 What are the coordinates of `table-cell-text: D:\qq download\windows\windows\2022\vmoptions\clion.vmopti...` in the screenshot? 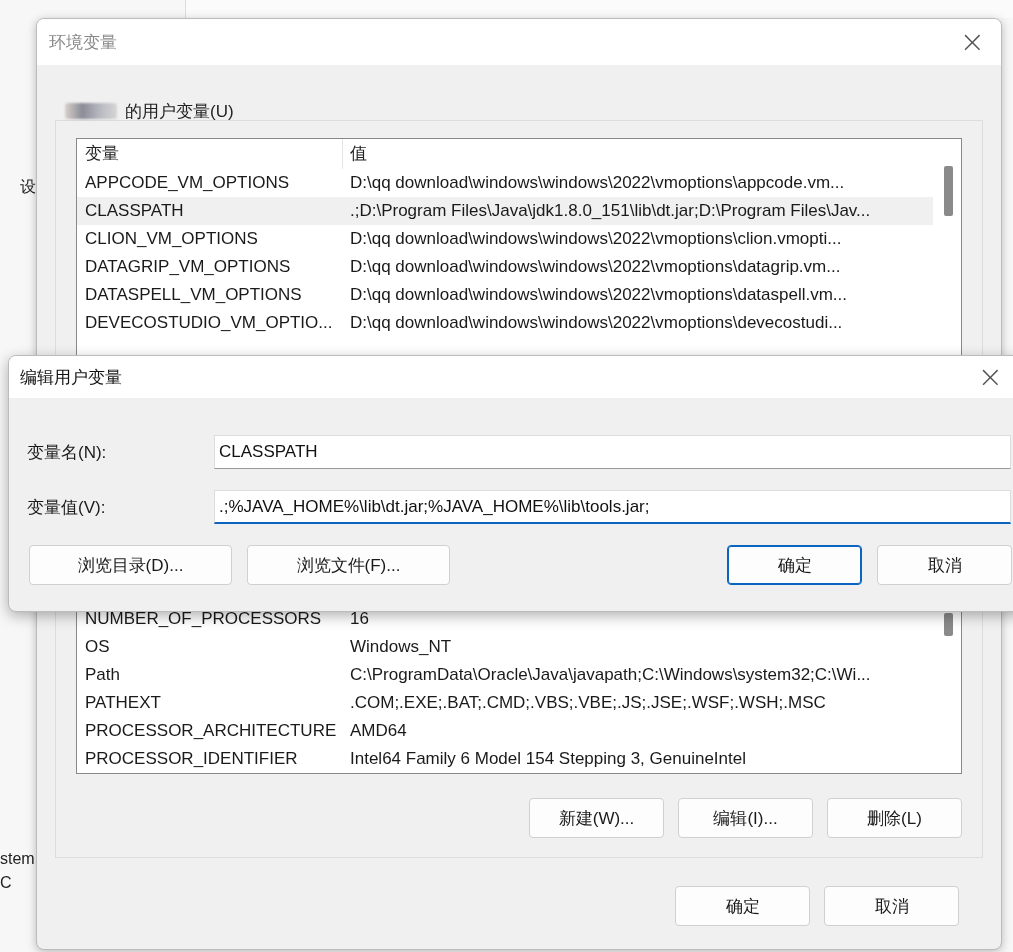 It's located at (595, 239).